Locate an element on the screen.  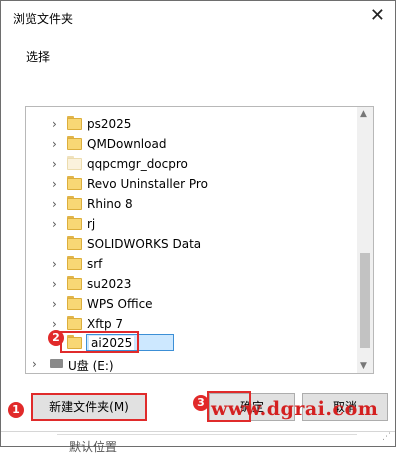
tree-item: › srf is located at coordinates (191, 264).